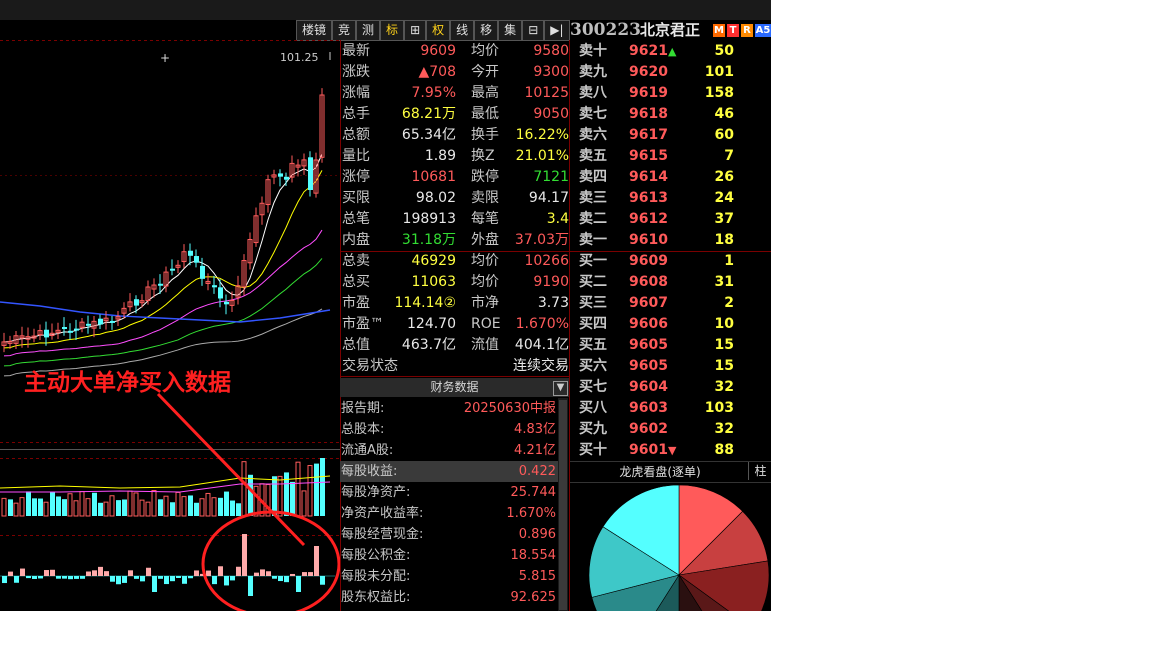  I want to click on toolbar-button-biao: 标, so click(392, 30).